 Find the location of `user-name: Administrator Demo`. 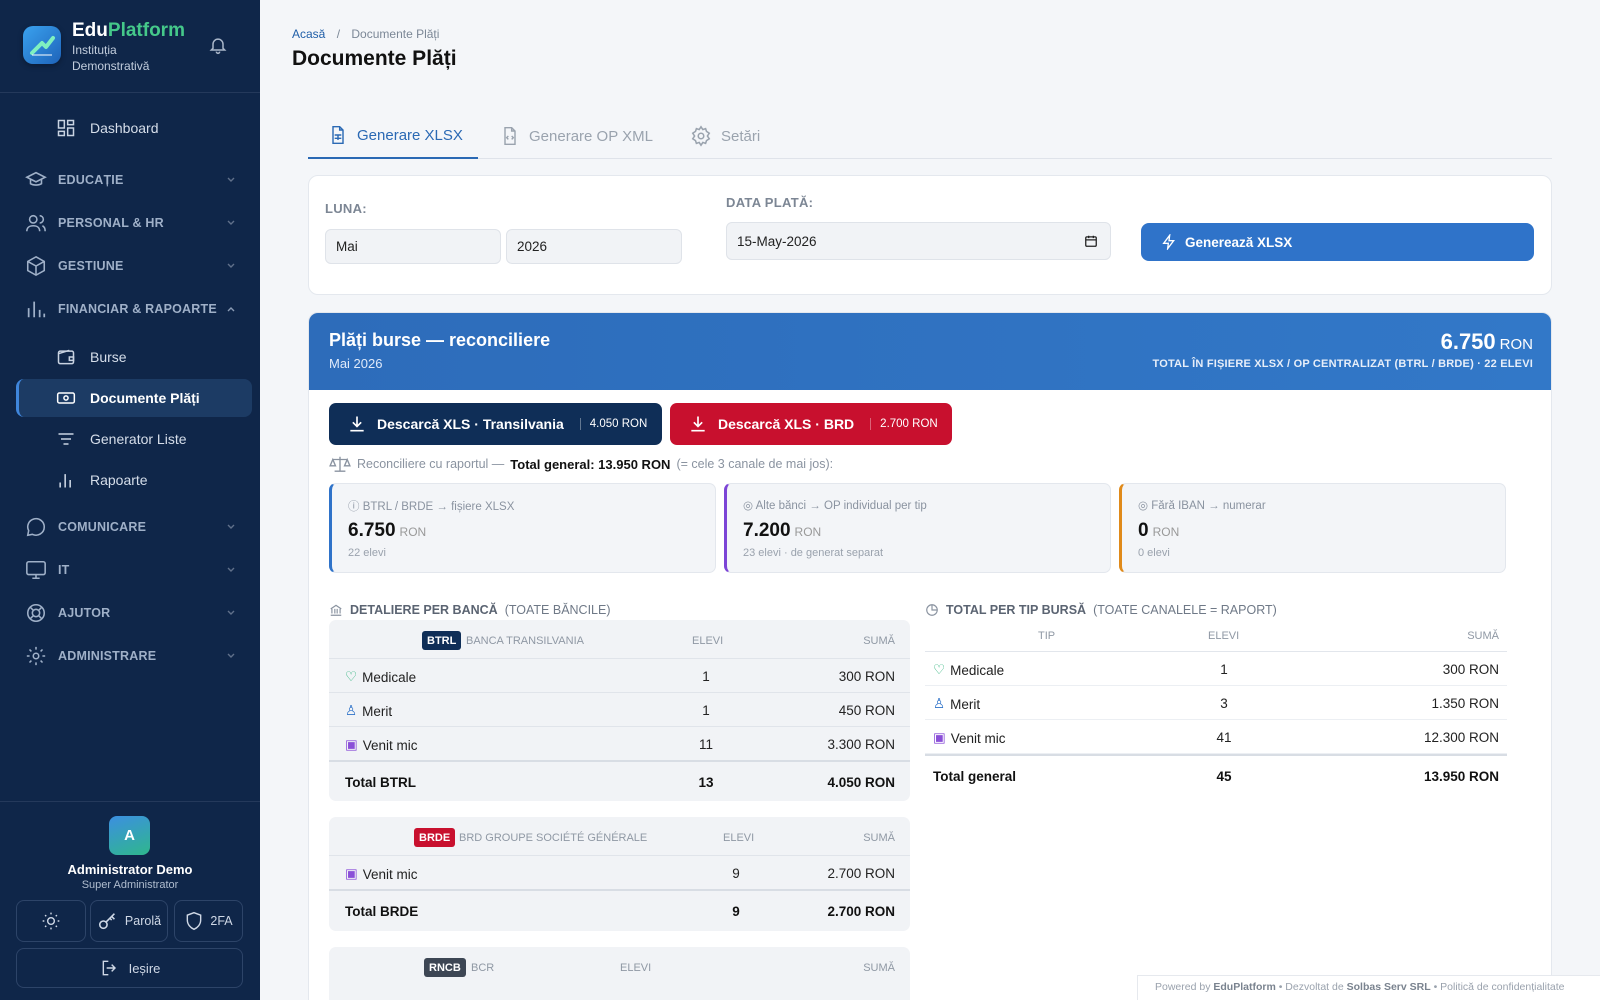

user-name: Administrator Demo is located at coordinates (130, 869).